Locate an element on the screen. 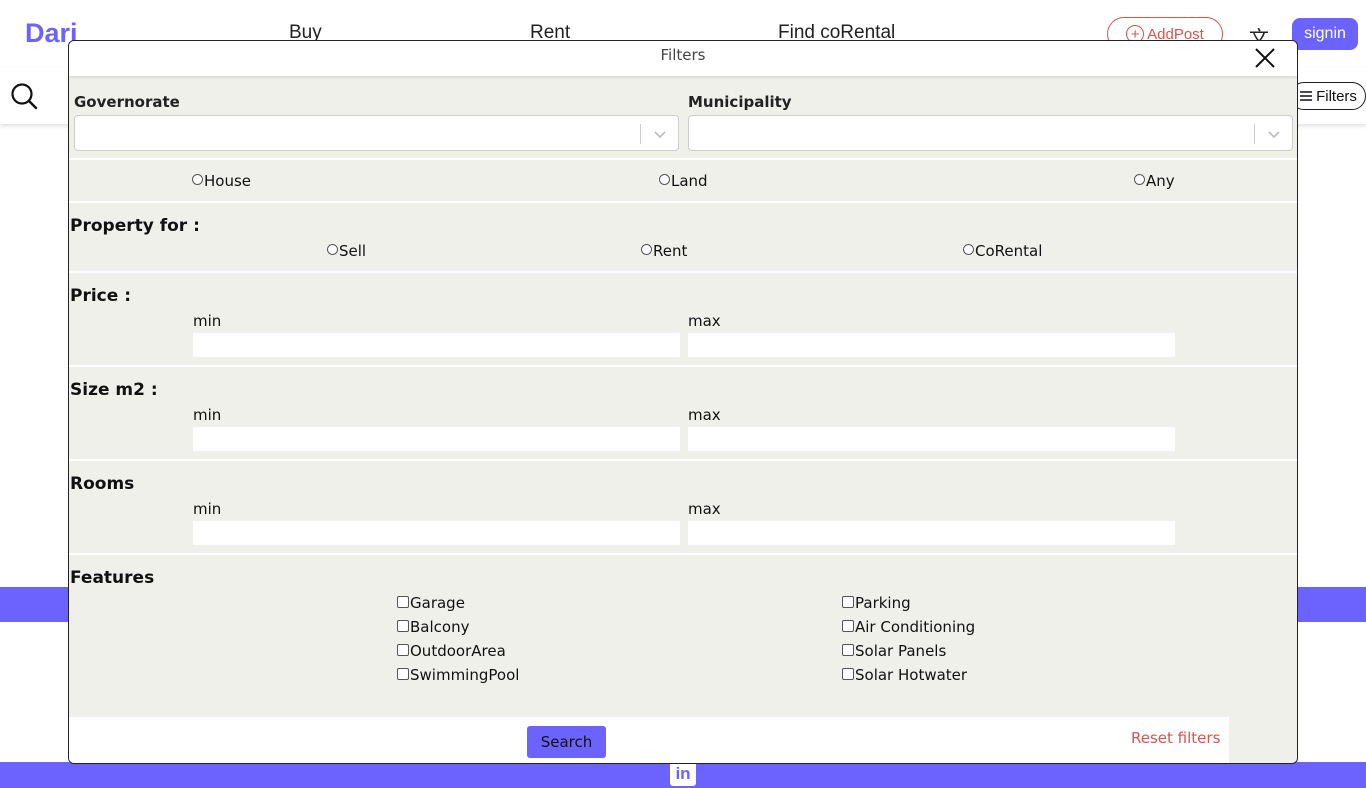  size-max-input is located at coordinates (931, 439).